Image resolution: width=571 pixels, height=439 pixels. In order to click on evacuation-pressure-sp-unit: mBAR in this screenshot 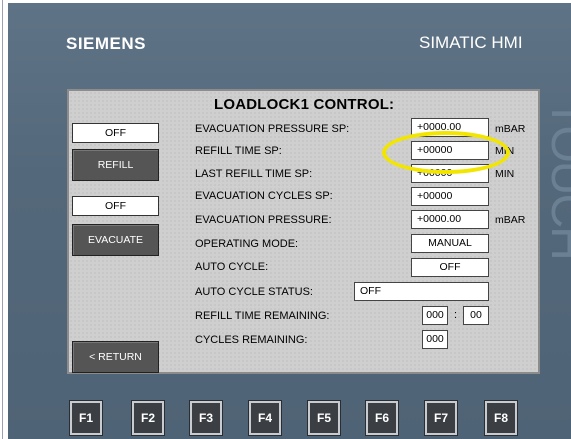, I will do `click(510, 129)`.